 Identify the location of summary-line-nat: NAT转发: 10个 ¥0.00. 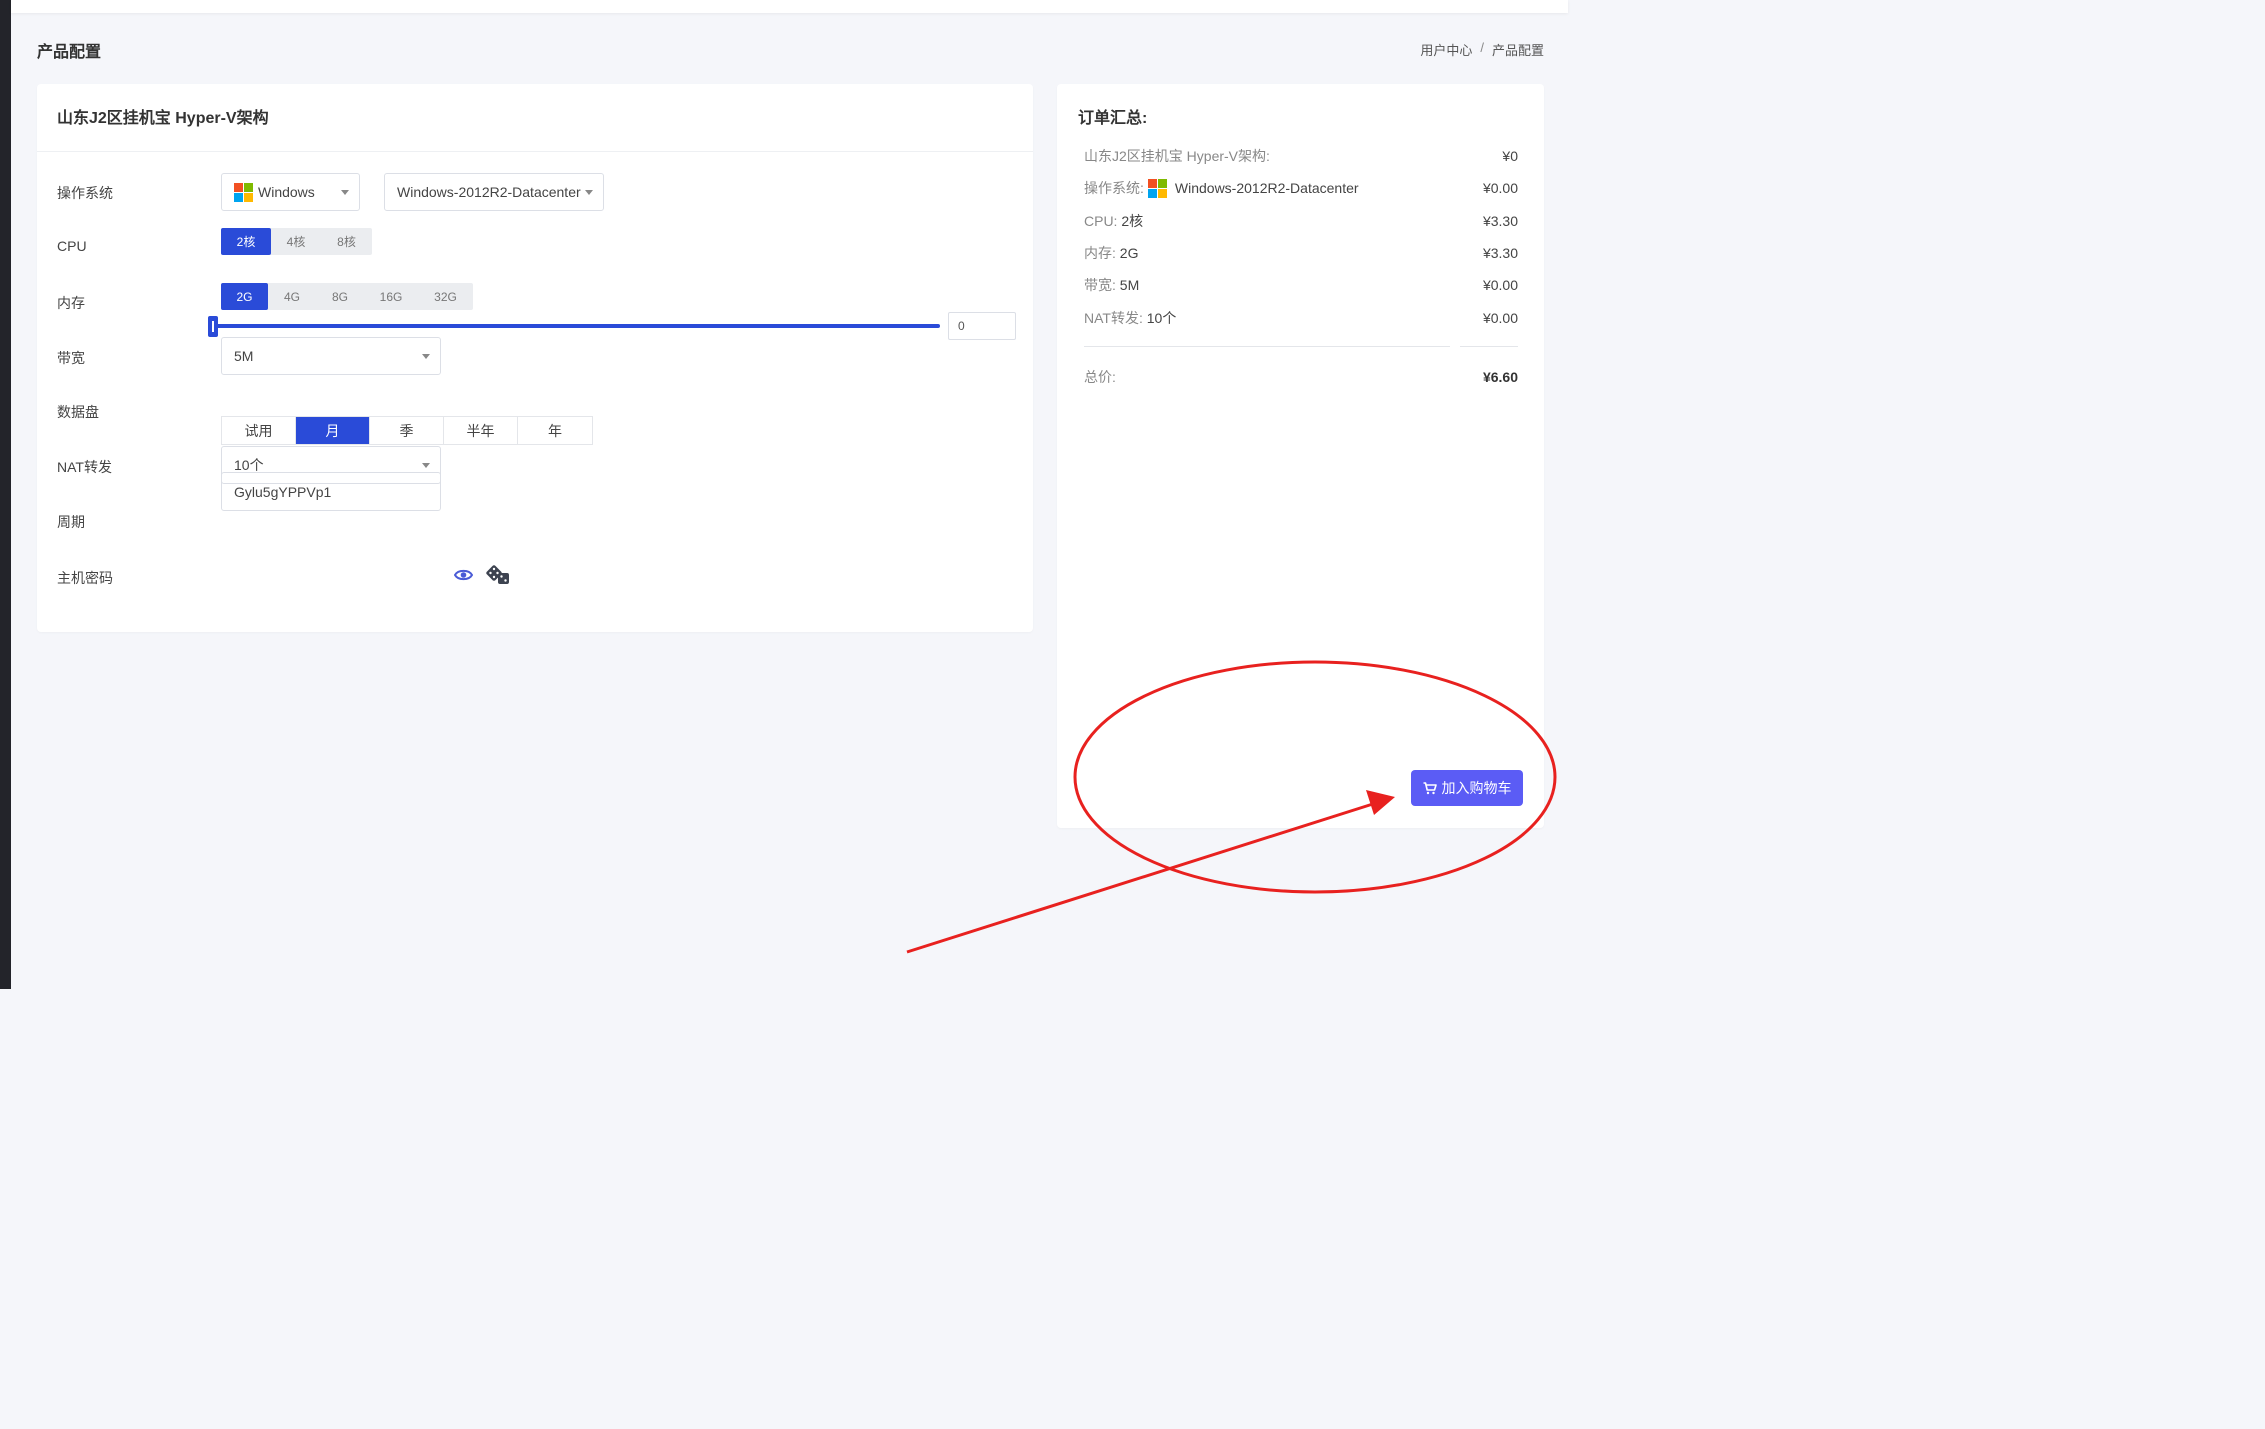
(1301, 318).